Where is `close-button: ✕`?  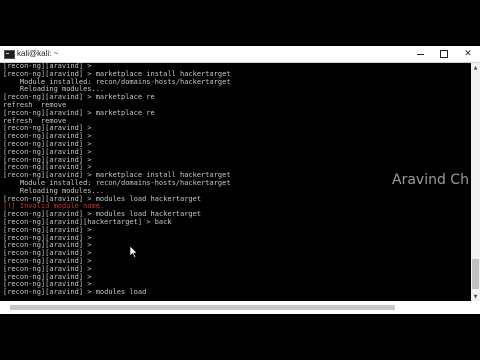 close-button: ✕ is located at coordinates (468, 54).